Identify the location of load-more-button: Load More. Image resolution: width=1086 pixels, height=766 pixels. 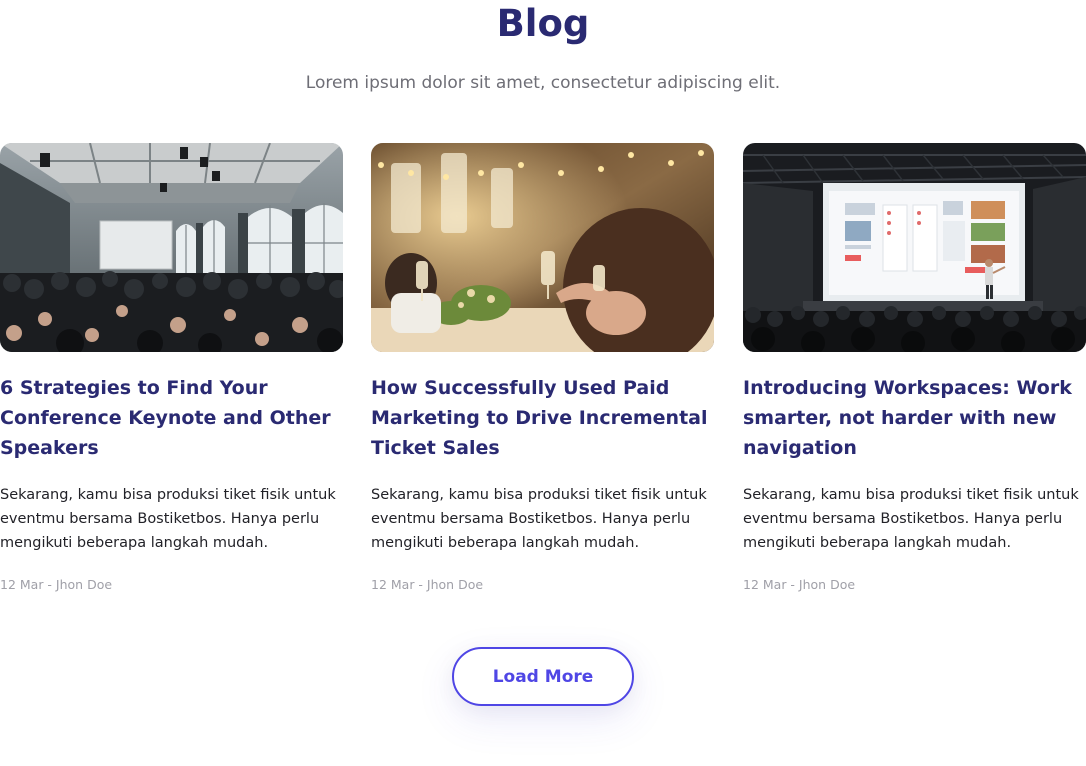
(543, 676).